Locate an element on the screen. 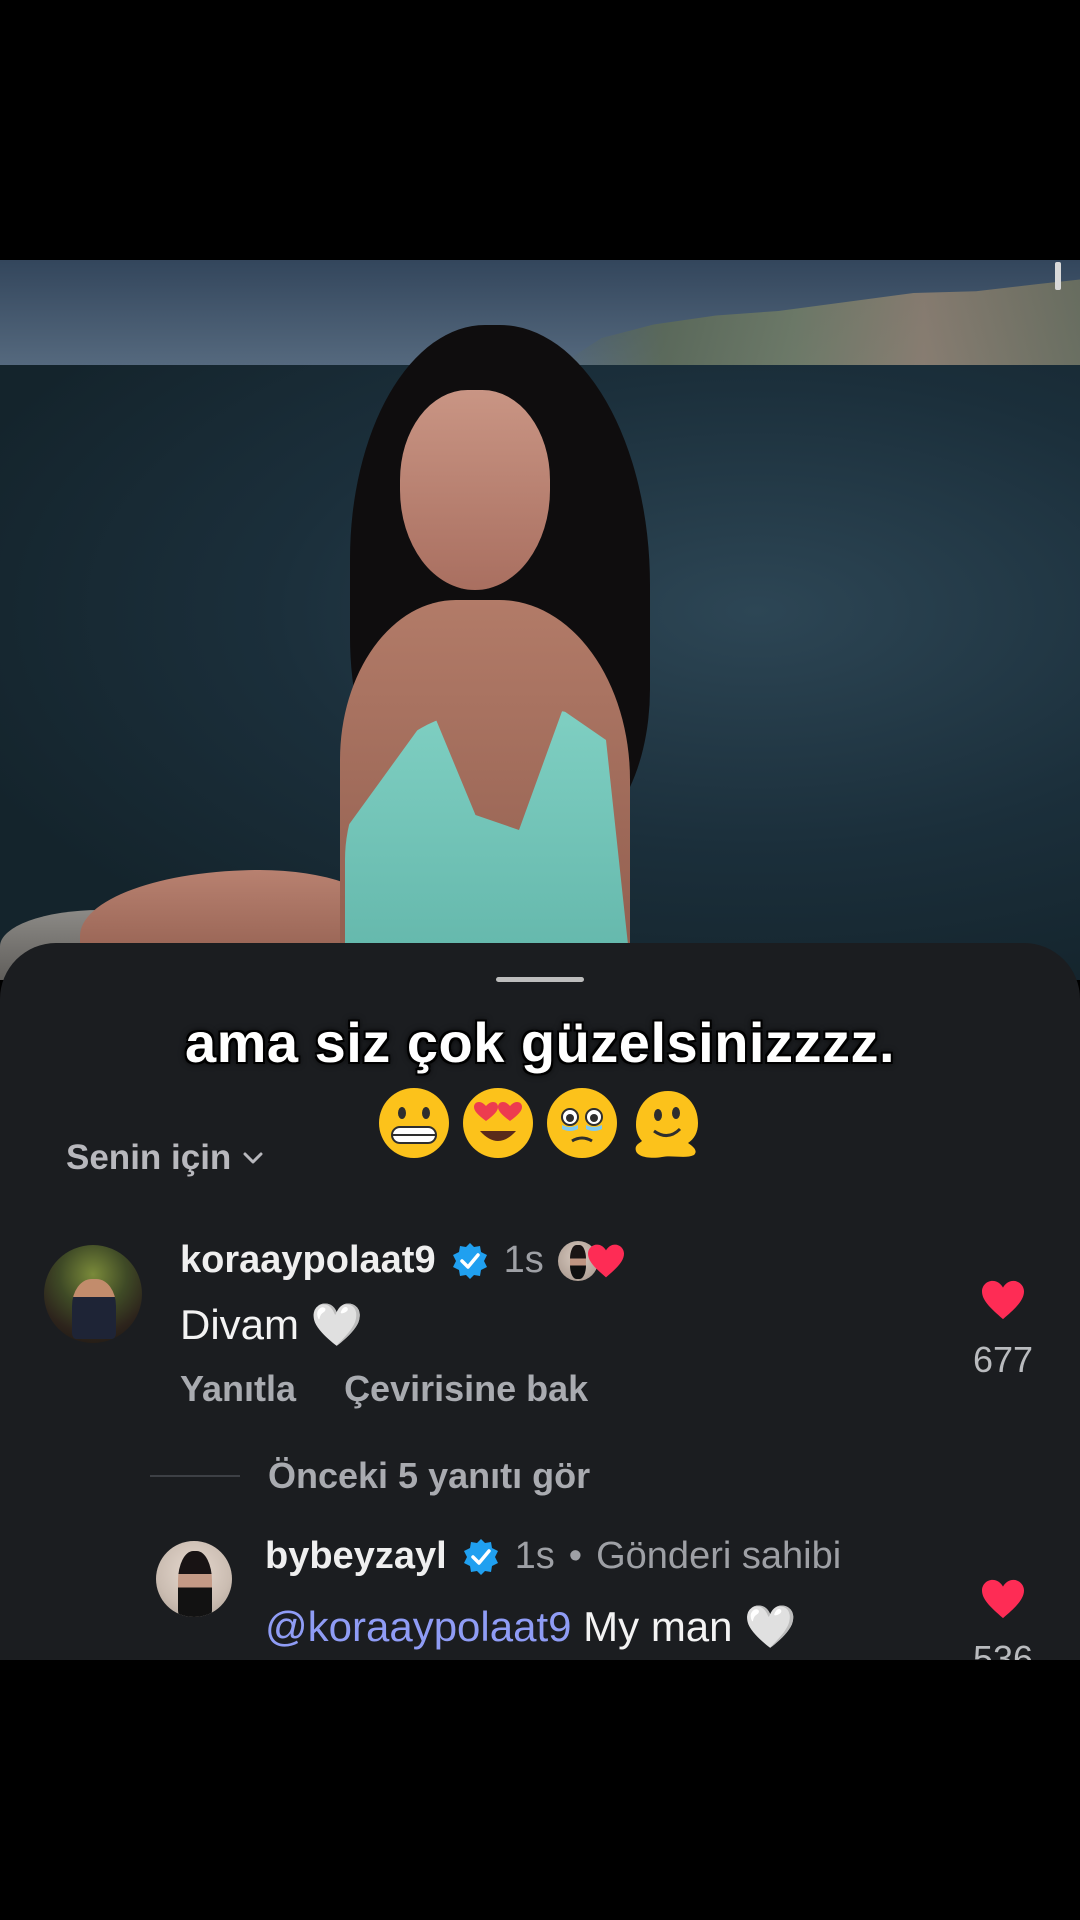  avatar-bybeyzayl is located at coordinates (194, 1579).